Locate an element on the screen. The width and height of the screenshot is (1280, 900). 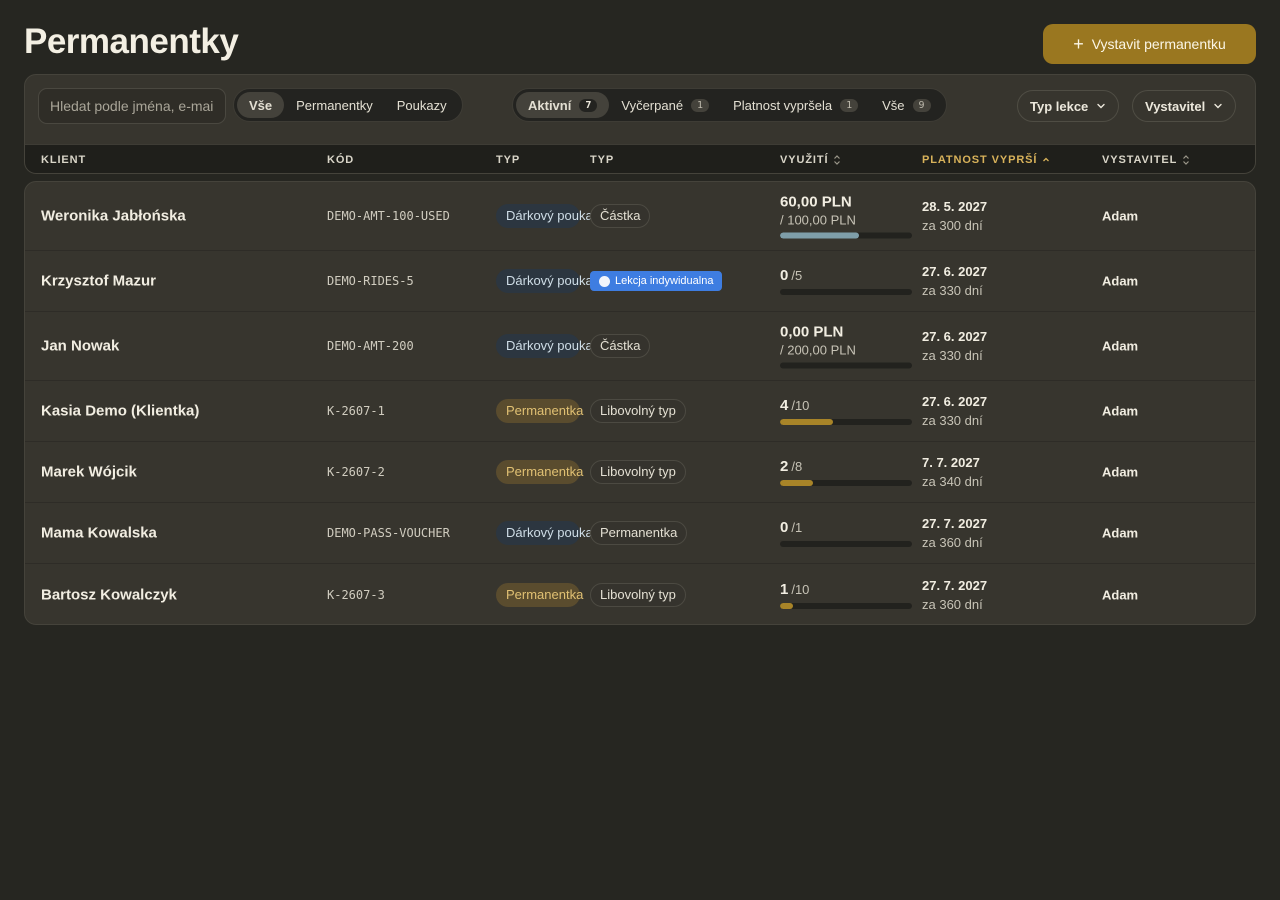
kind-filter-tabs: Vše Permanentky Poukazy is located at coordinates (348, 105).